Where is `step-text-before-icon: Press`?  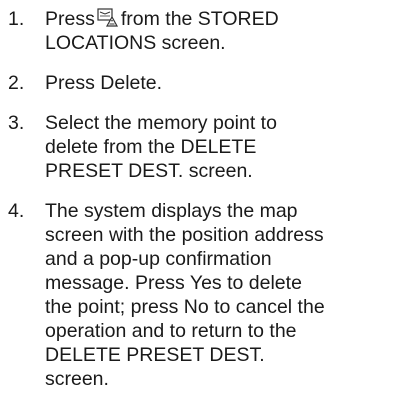 step-text-before-icon: Press is located at coordinates (70, 19).